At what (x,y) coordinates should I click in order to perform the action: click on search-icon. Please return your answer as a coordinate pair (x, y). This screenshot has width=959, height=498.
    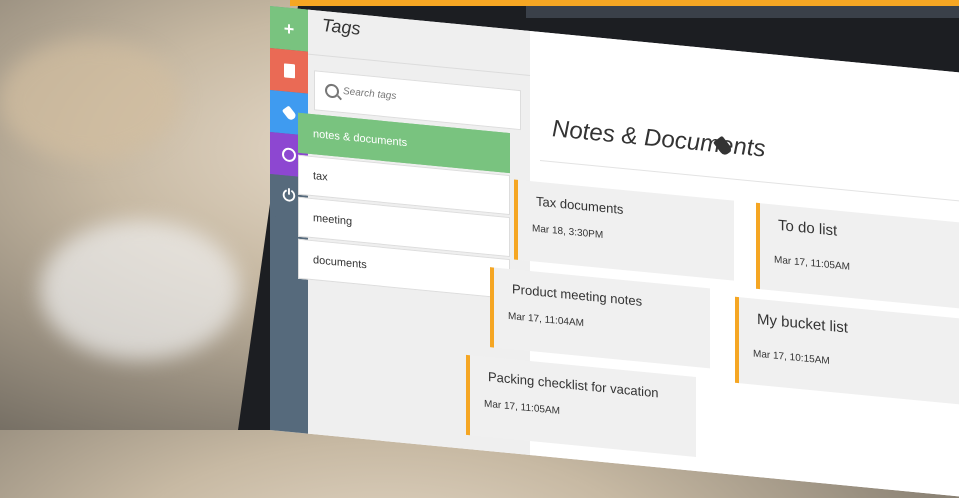
    Looking at the image, I should click on (332, 91).